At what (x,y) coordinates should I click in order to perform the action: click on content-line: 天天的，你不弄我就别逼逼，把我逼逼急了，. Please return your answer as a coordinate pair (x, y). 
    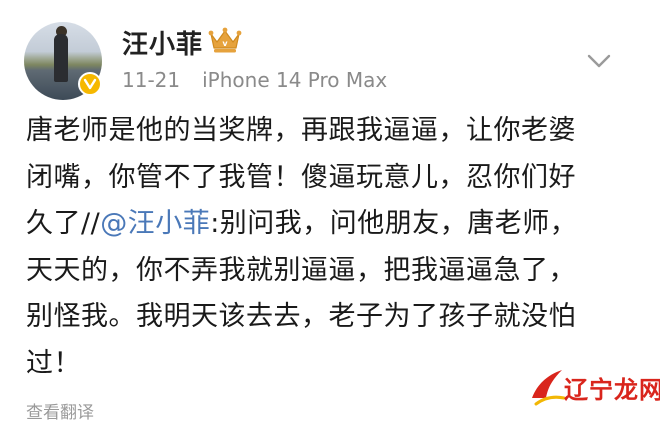
    Looking at the image, I should click on (301, 270).